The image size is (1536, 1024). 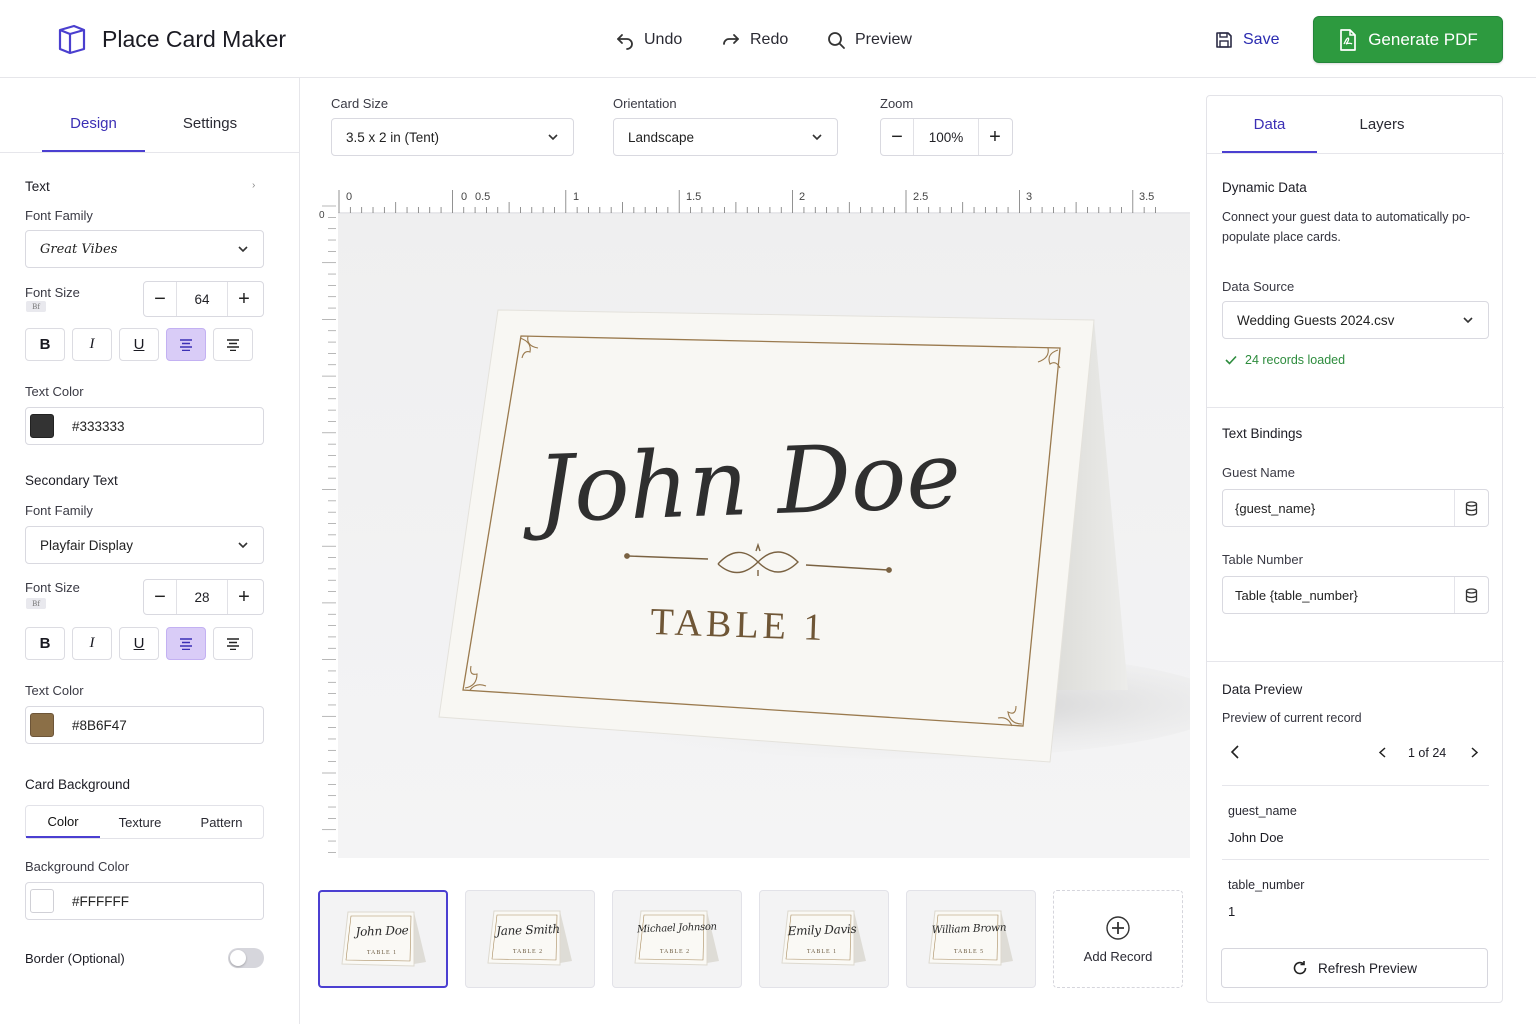 I want to click on background-color-field: #FFFFFF, so click(x=144, y=901).